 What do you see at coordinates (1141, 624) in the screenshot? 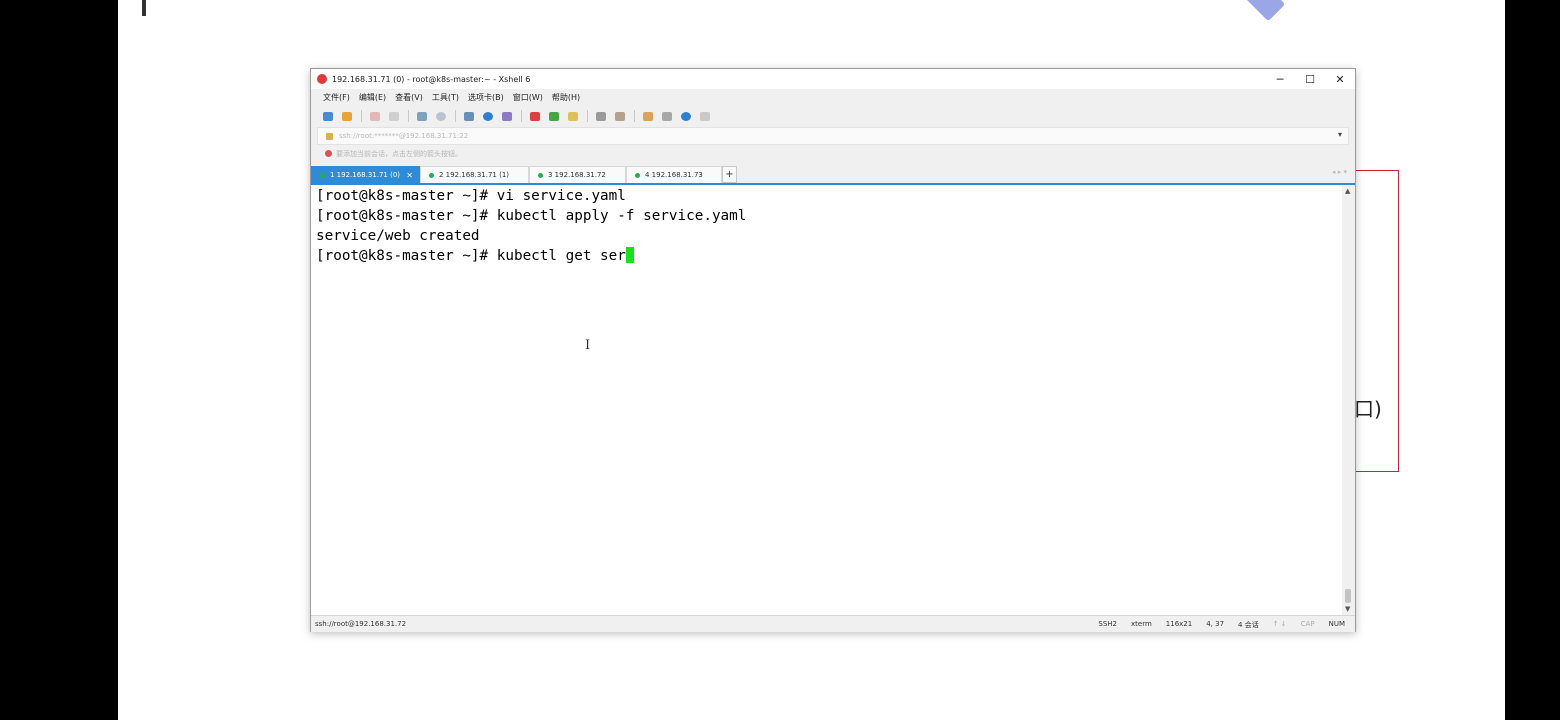
I see `status-terminal-type: xterm` at bounding box center [1141, 624].